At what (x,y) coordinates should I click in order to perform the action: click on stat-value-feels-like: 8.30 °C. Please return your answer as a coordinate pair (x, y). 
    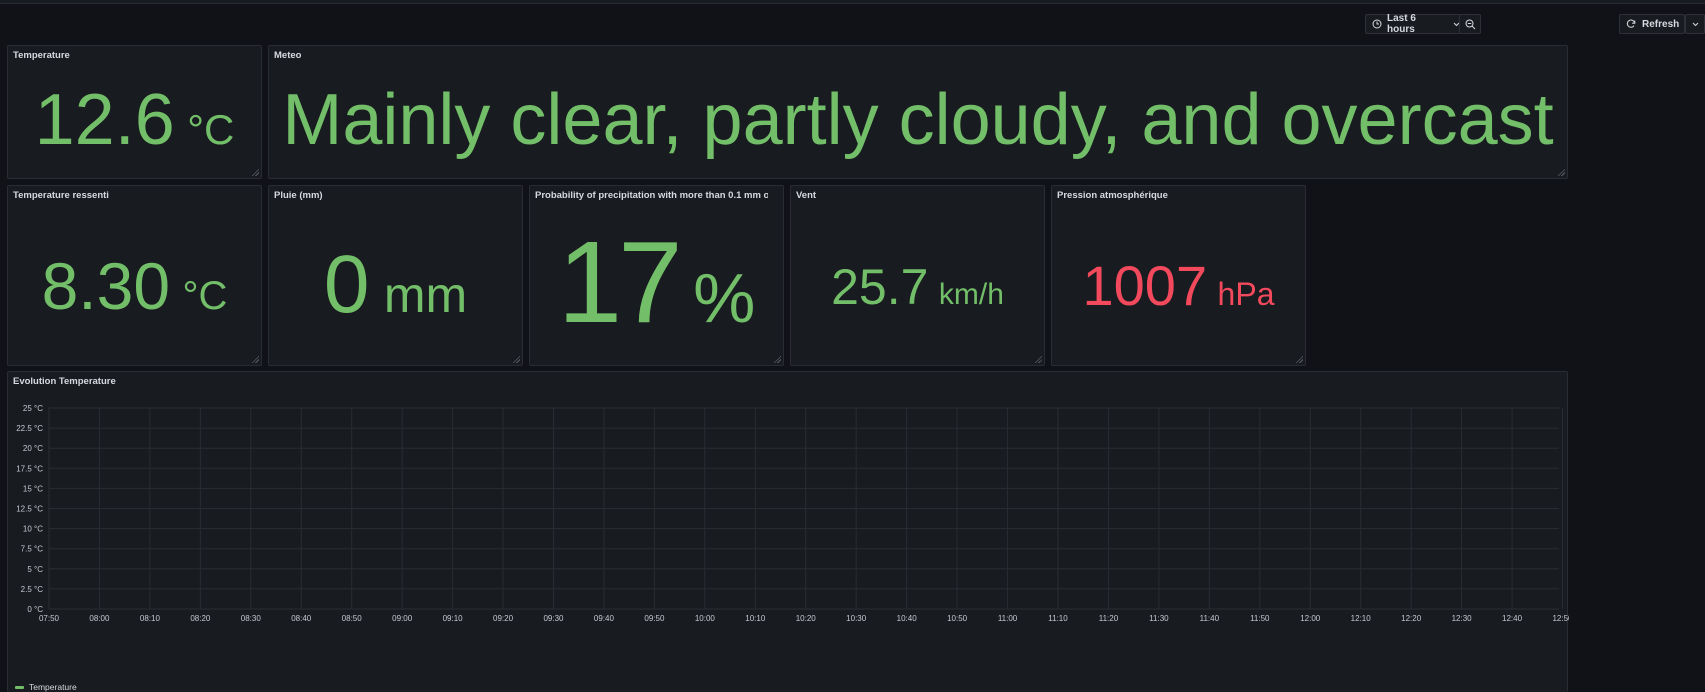
    Looking at the image, I should click on (134, 286).